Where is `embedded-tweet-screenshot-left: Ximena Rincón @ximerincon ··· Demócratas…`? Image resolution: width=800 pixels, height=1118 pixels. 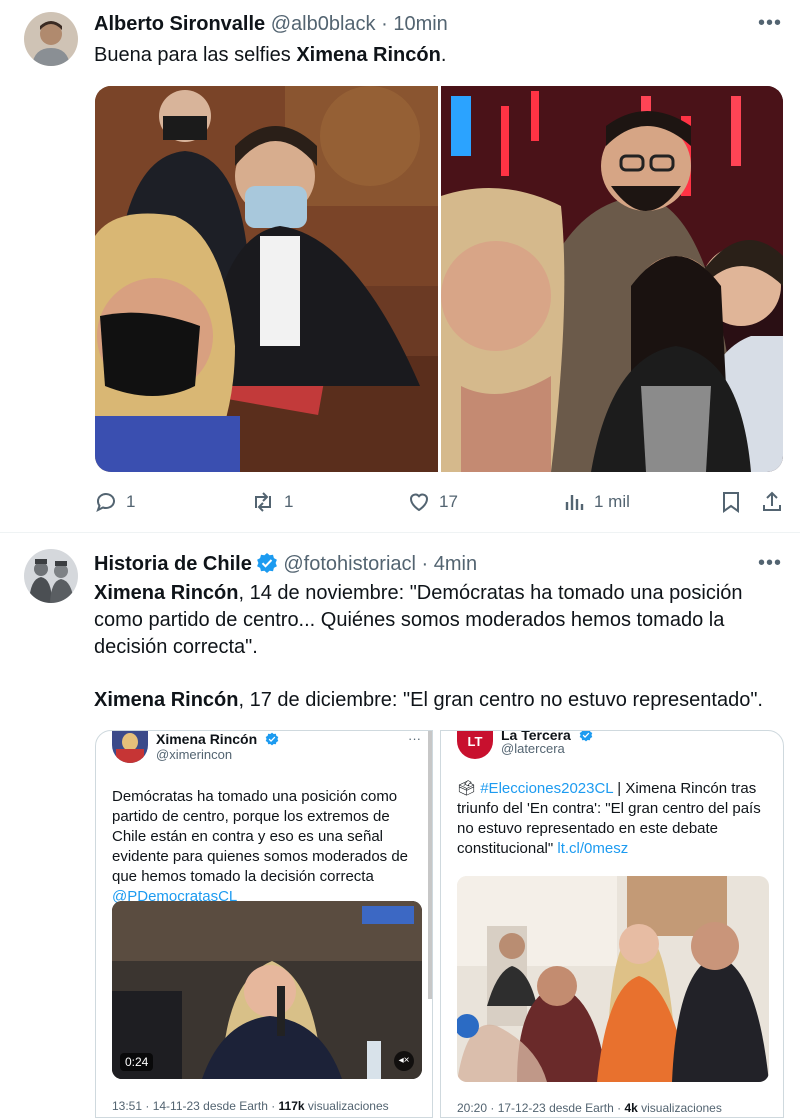 embedded-tweet-screenshot-left: Ximena Rincón @ximerincon ··· Demócratas… is located at coordinates (264, 924).